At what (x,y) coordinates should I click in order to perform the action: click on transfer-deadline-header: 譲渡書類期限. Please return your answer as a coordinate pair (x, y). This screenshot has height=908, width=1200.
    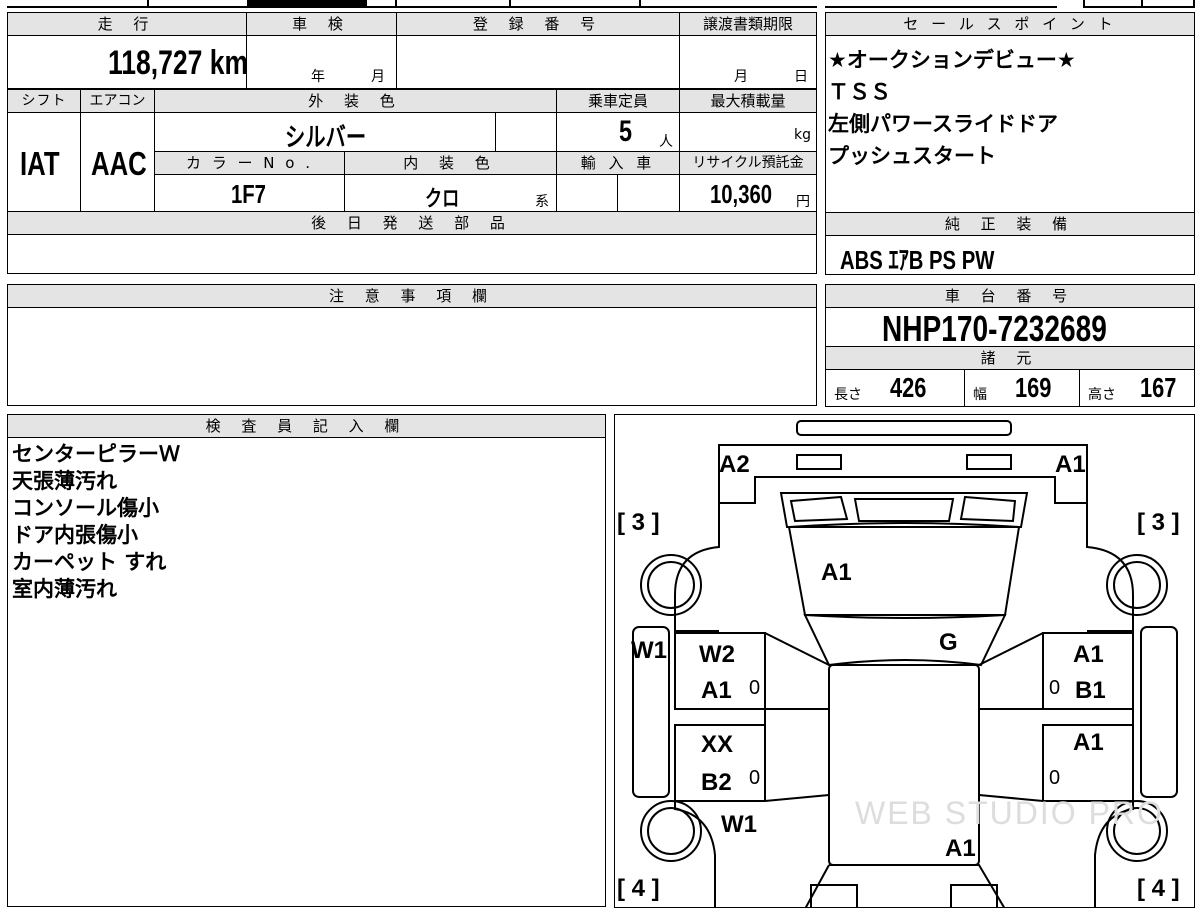
    Looking at the image, I should click on (748, 24).